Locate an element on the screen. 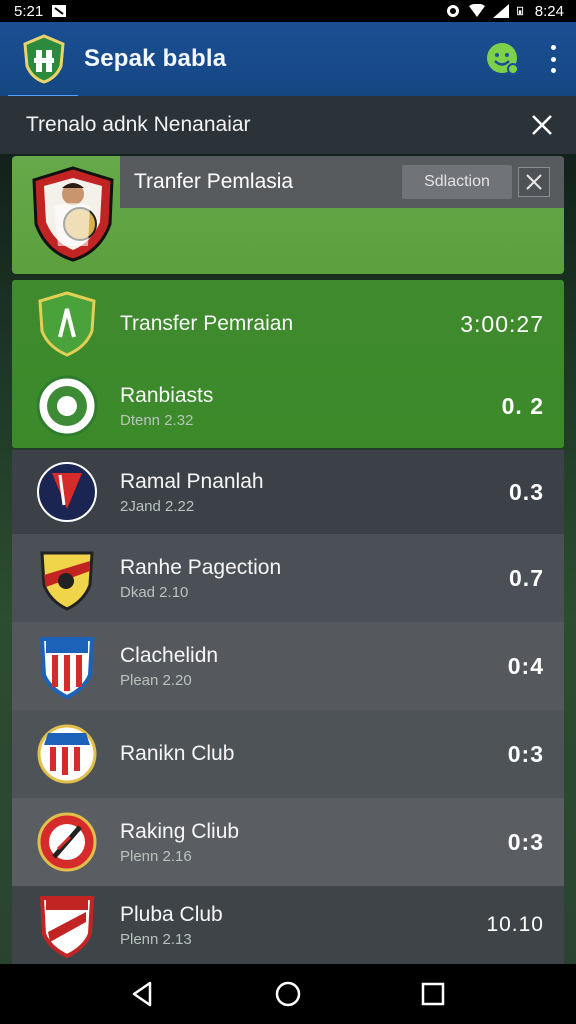 The image size is (576, 1024). yellow-shield-crest-icon is located at coordinates (67, 581).